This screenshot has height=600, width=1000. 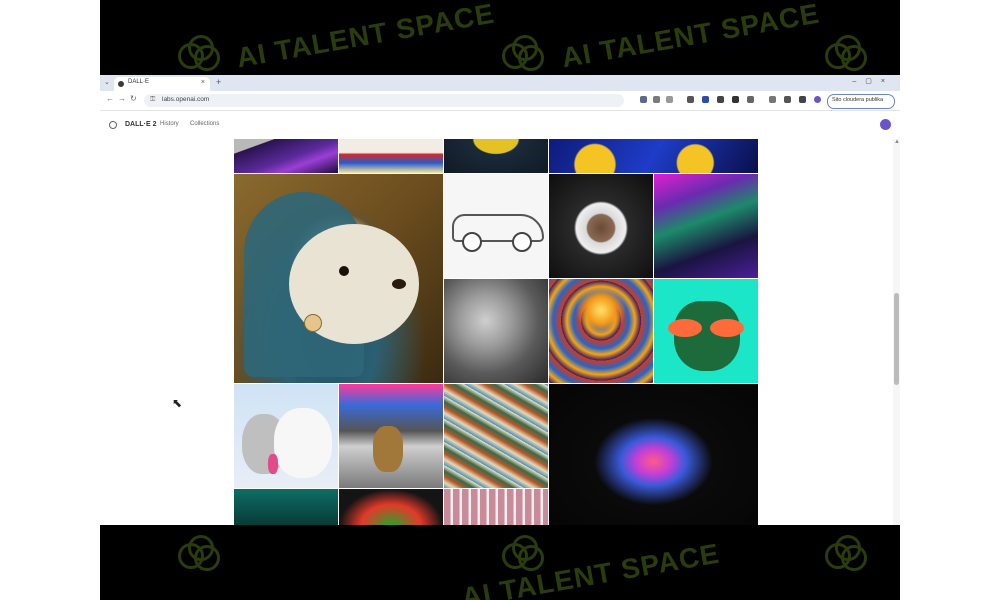 What do you see at coordinates (169, 124) in the screenshot?
I see `nav-history-link: History` at bounding box center [169, 124].